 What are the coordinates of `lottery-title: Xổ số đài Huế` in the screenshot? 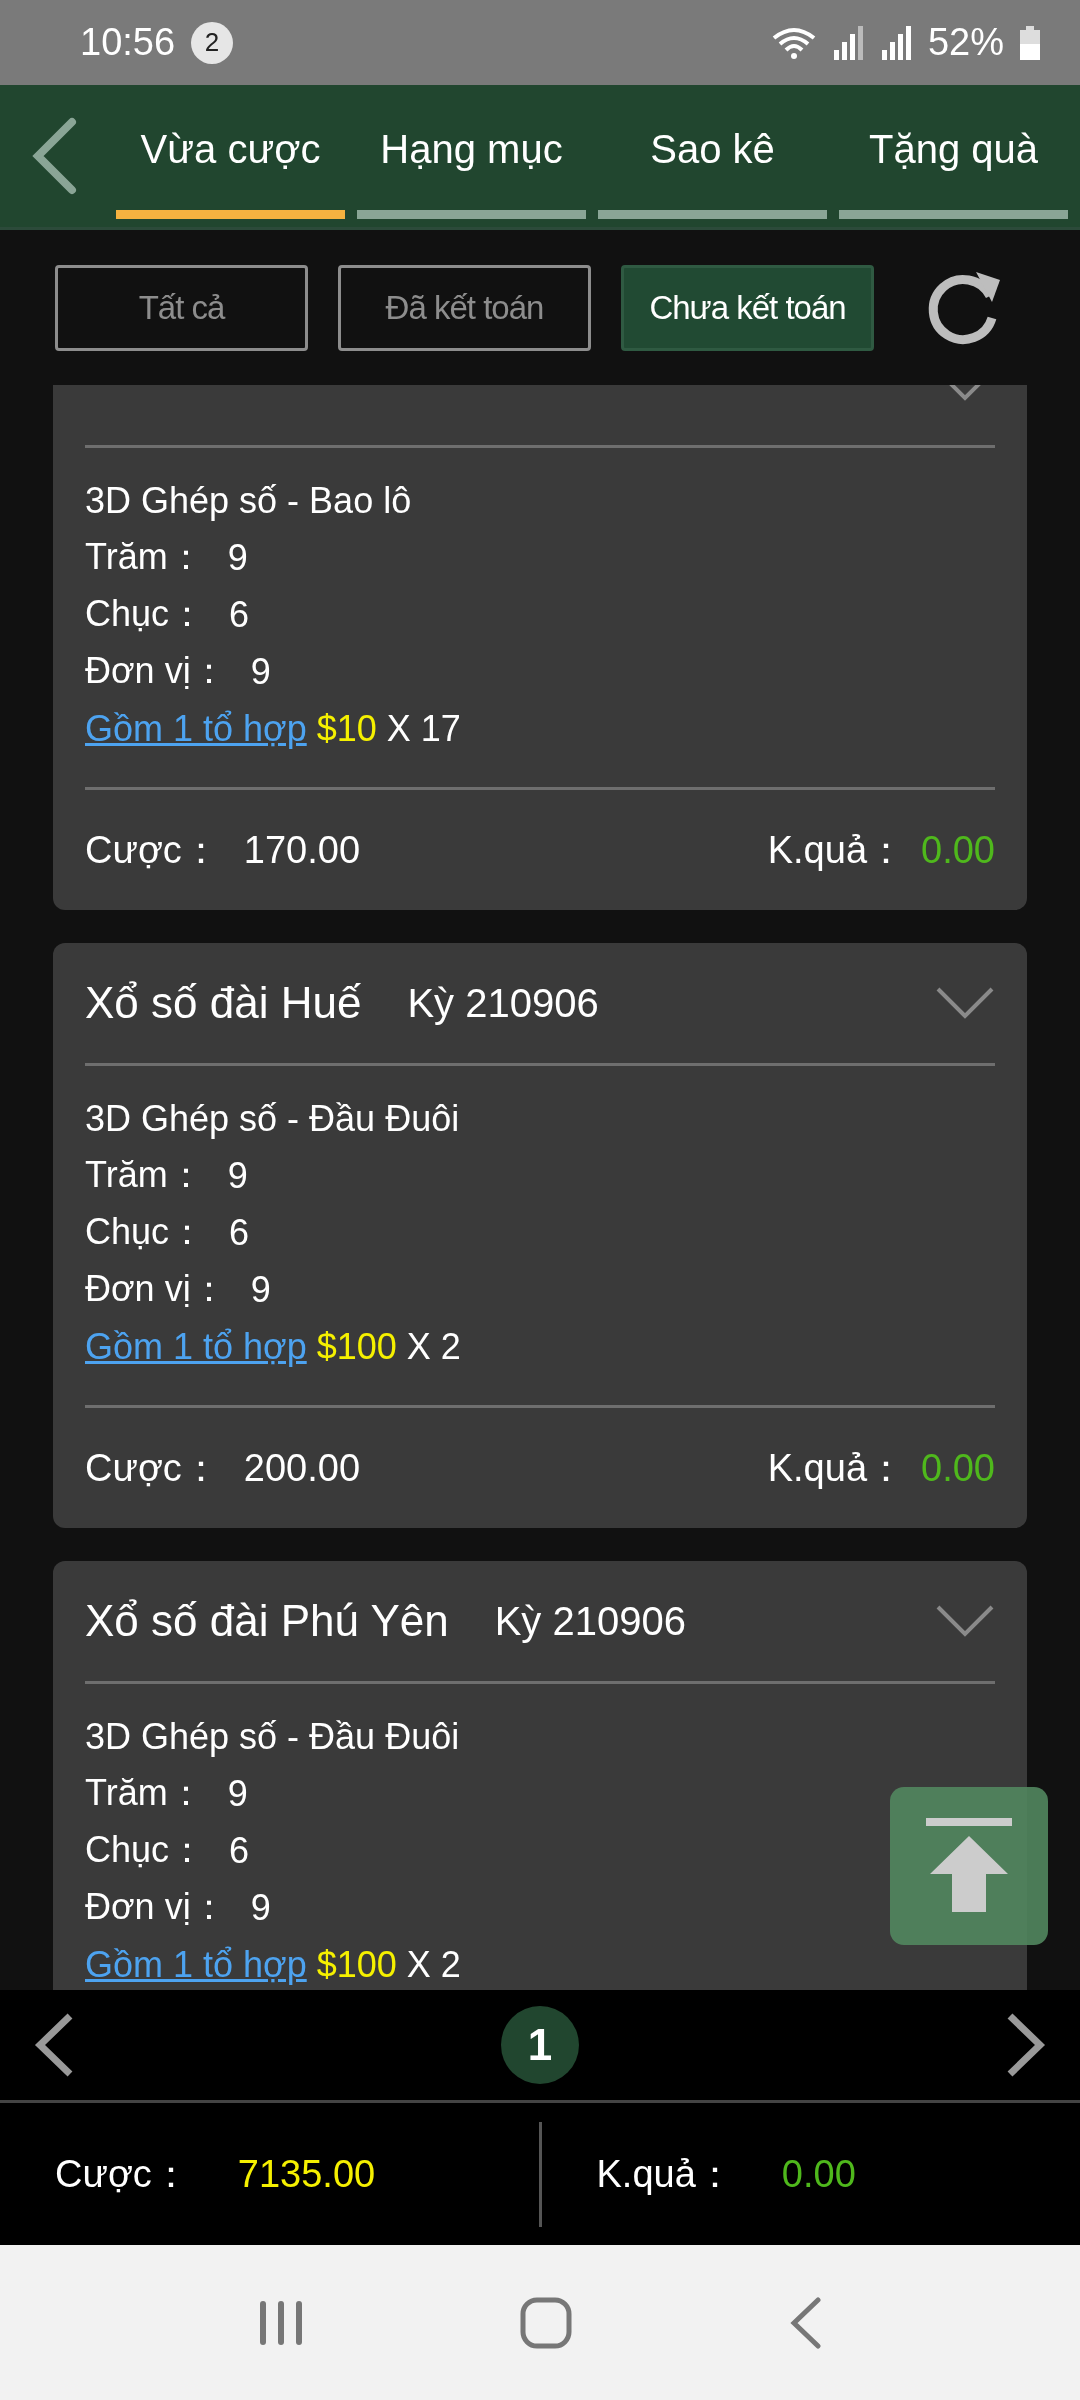 It's located at (223, 1003).